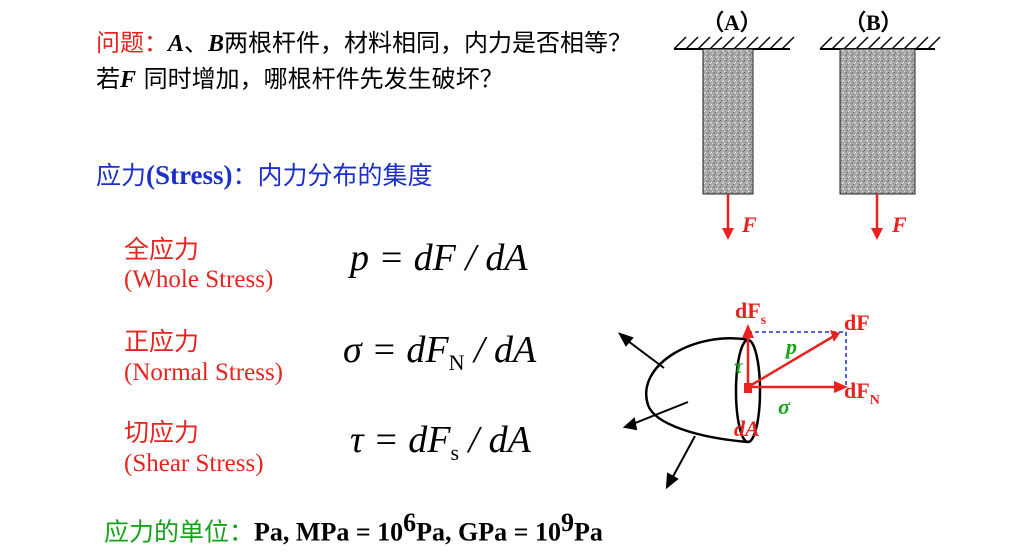 The height and width of the screenshot is (556, 1020). What do you see at coordinates (567, 522) in the screenshot?
I see `units-gpa-exp: 9` at bounding box center [567, 522].